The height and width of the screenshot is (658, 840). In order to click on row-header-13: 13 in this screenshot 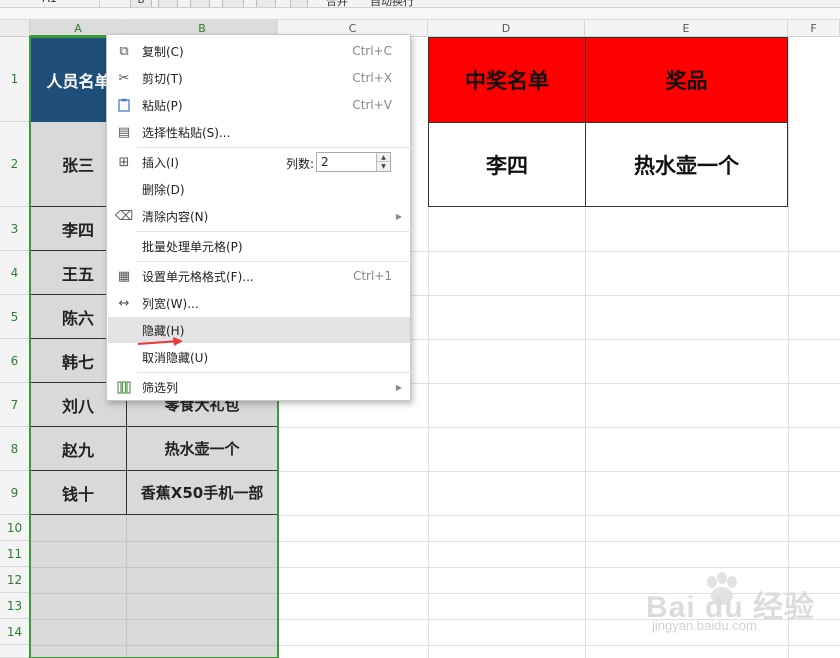, I will do `click(15, 606)`.